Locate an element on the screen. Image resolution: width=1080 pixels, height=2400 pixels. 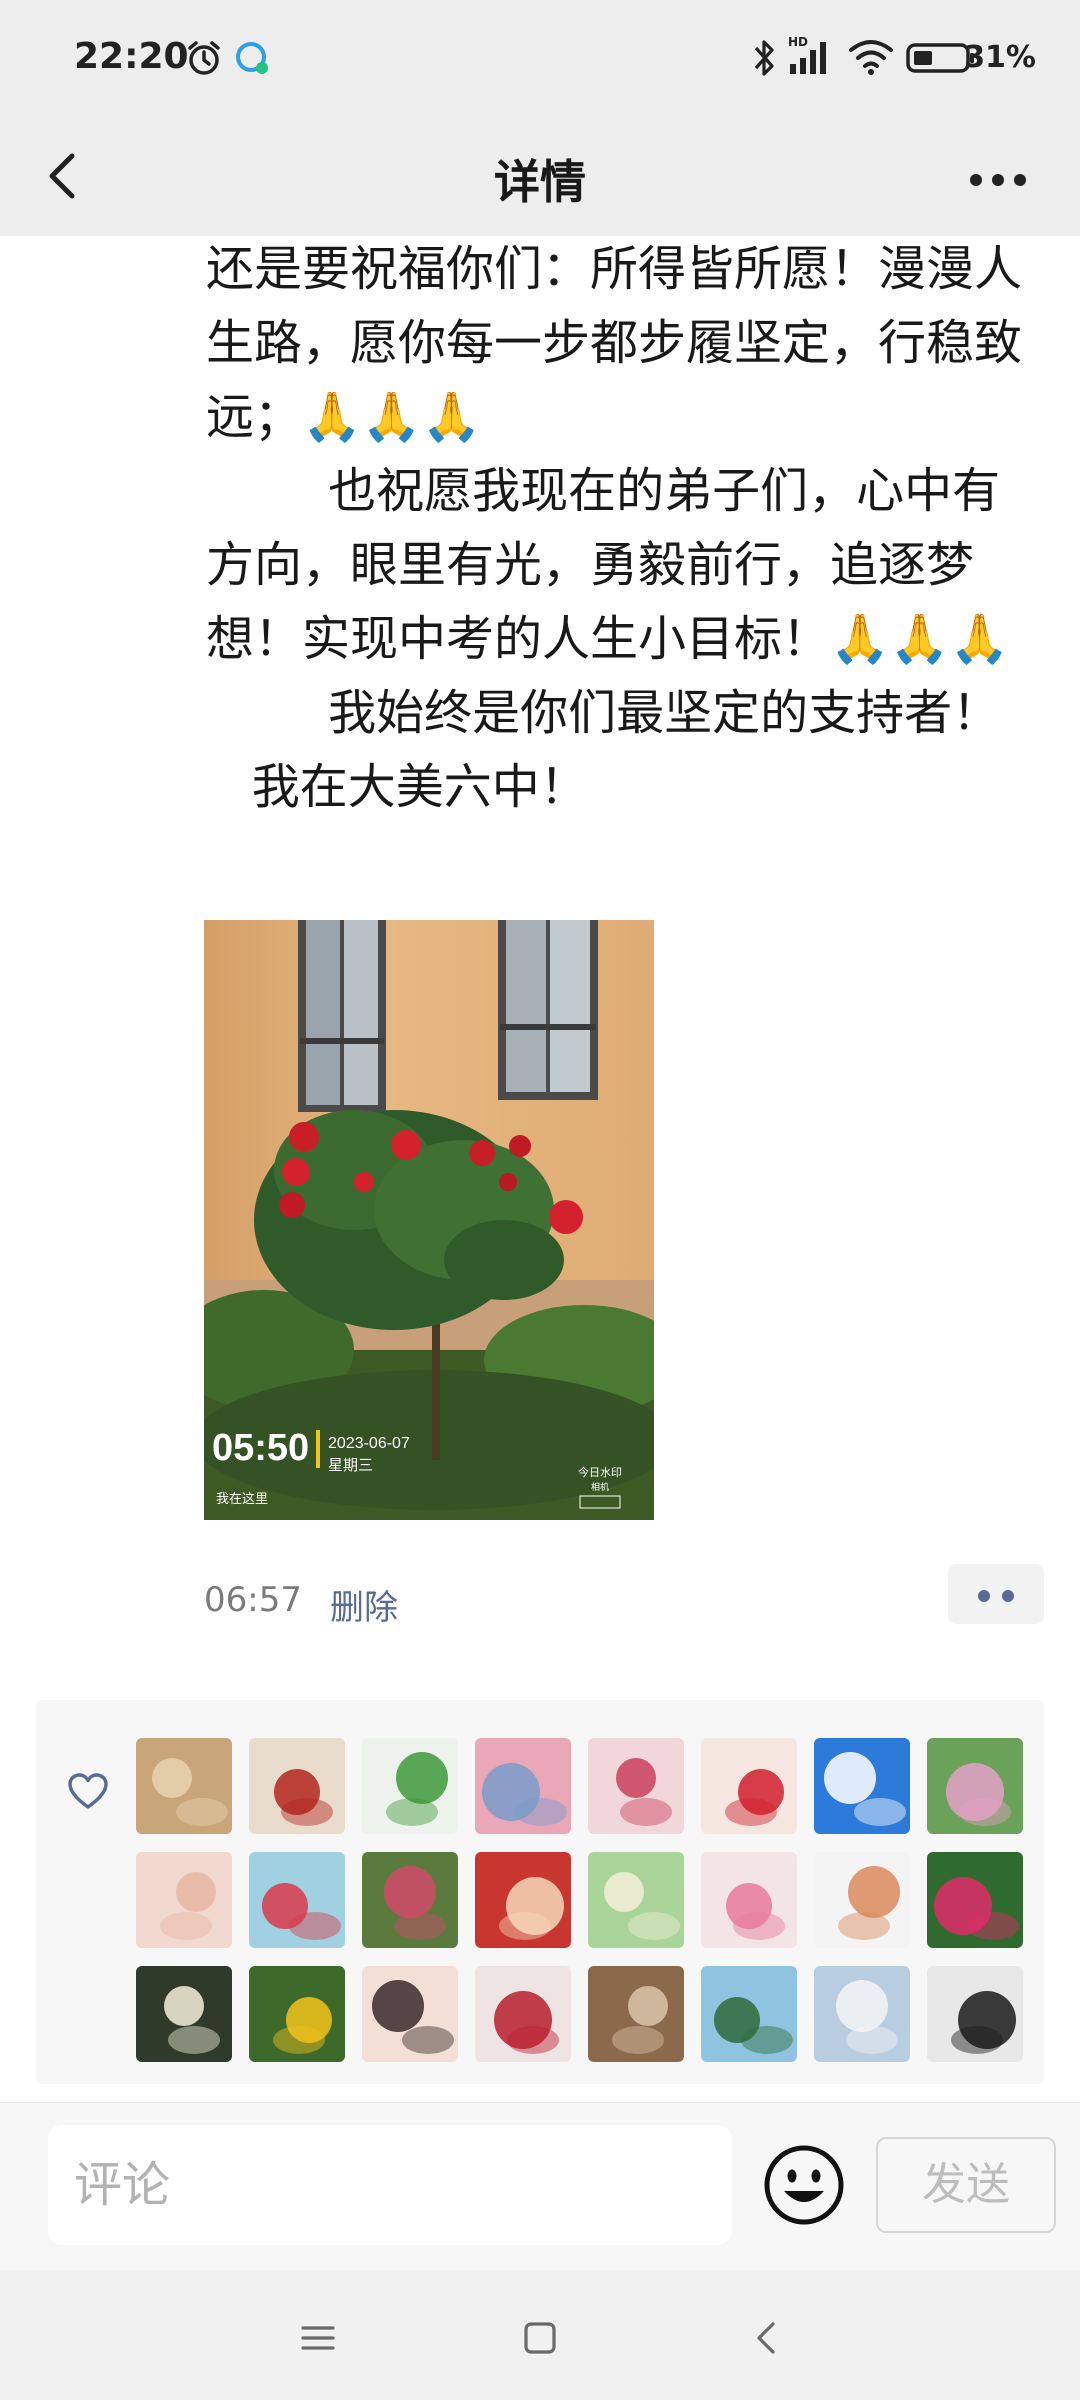
watermark-brand-sub: 相机 is located at coordinates (600, 1487).